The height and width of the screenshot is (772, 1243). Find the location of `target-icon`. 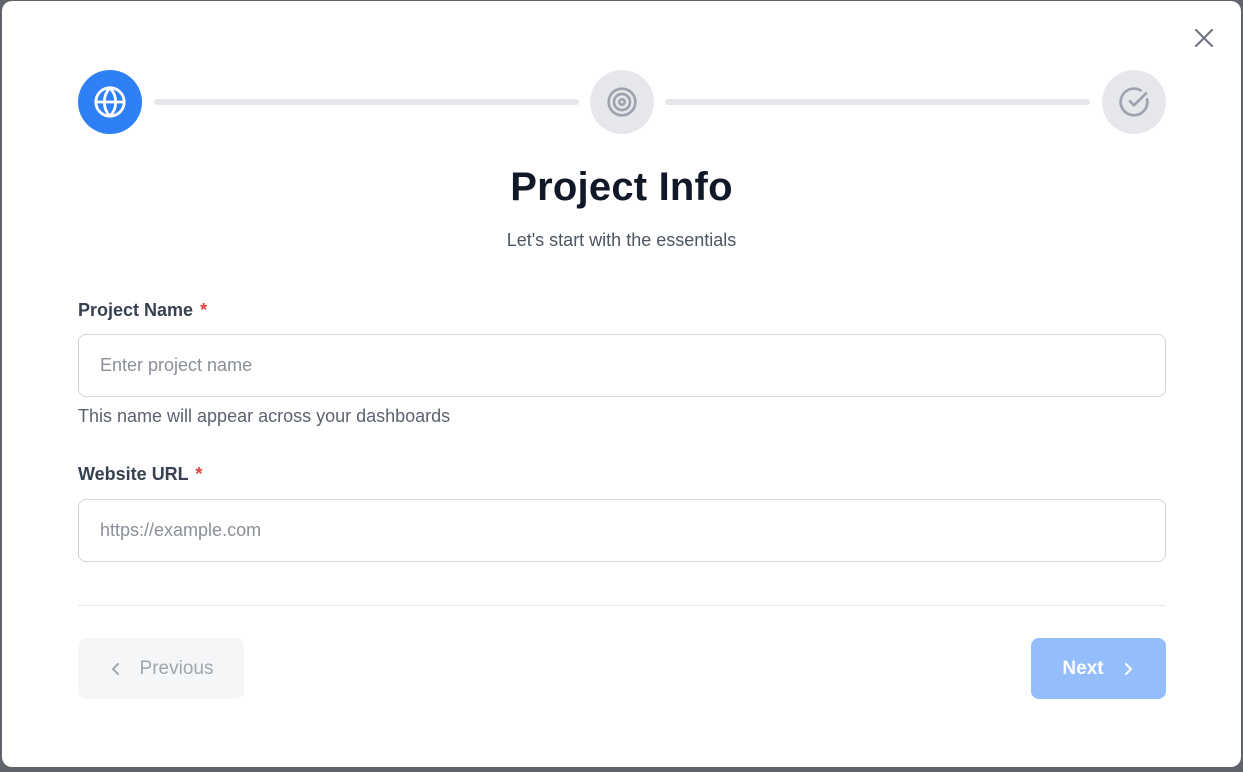

target-icon is located at coordinates (622, 102).